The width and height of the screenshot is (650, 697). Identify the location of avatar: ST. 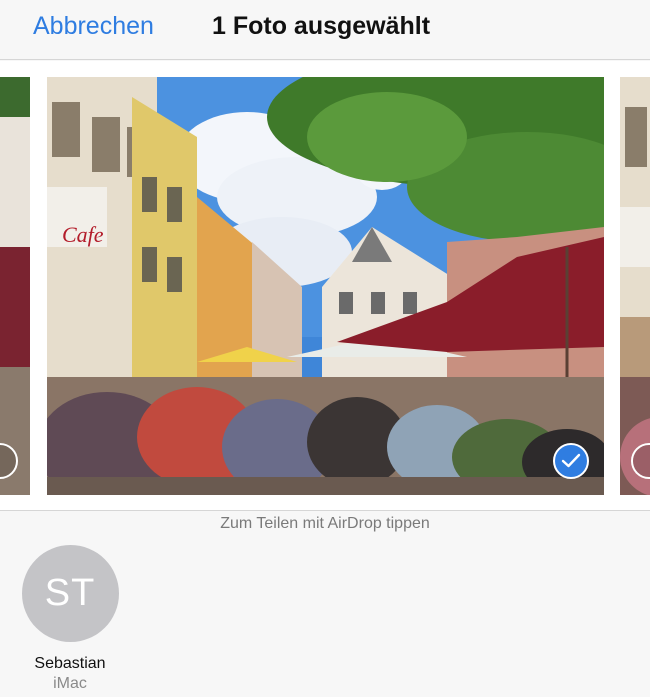
(70, 593).